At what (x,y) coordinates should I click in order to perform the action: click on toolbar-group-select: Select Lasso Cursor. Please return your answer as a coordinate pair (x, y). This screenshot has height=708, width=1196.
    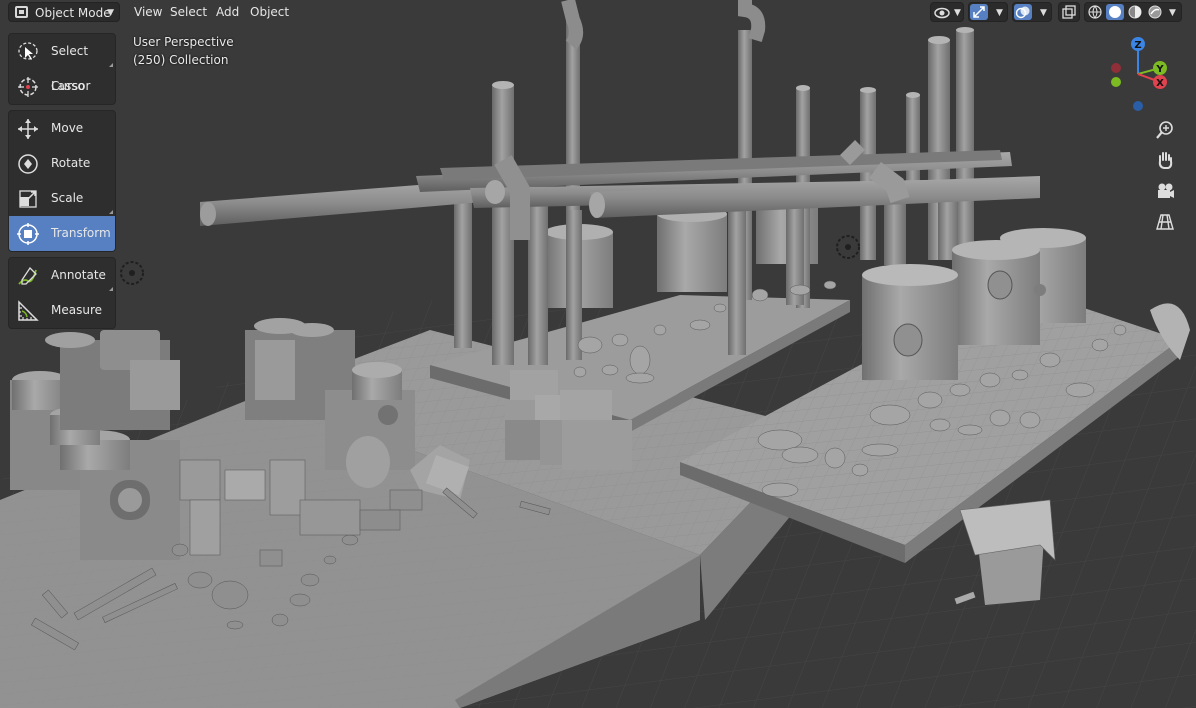
    Looking at the image, I should click on (62, 69).